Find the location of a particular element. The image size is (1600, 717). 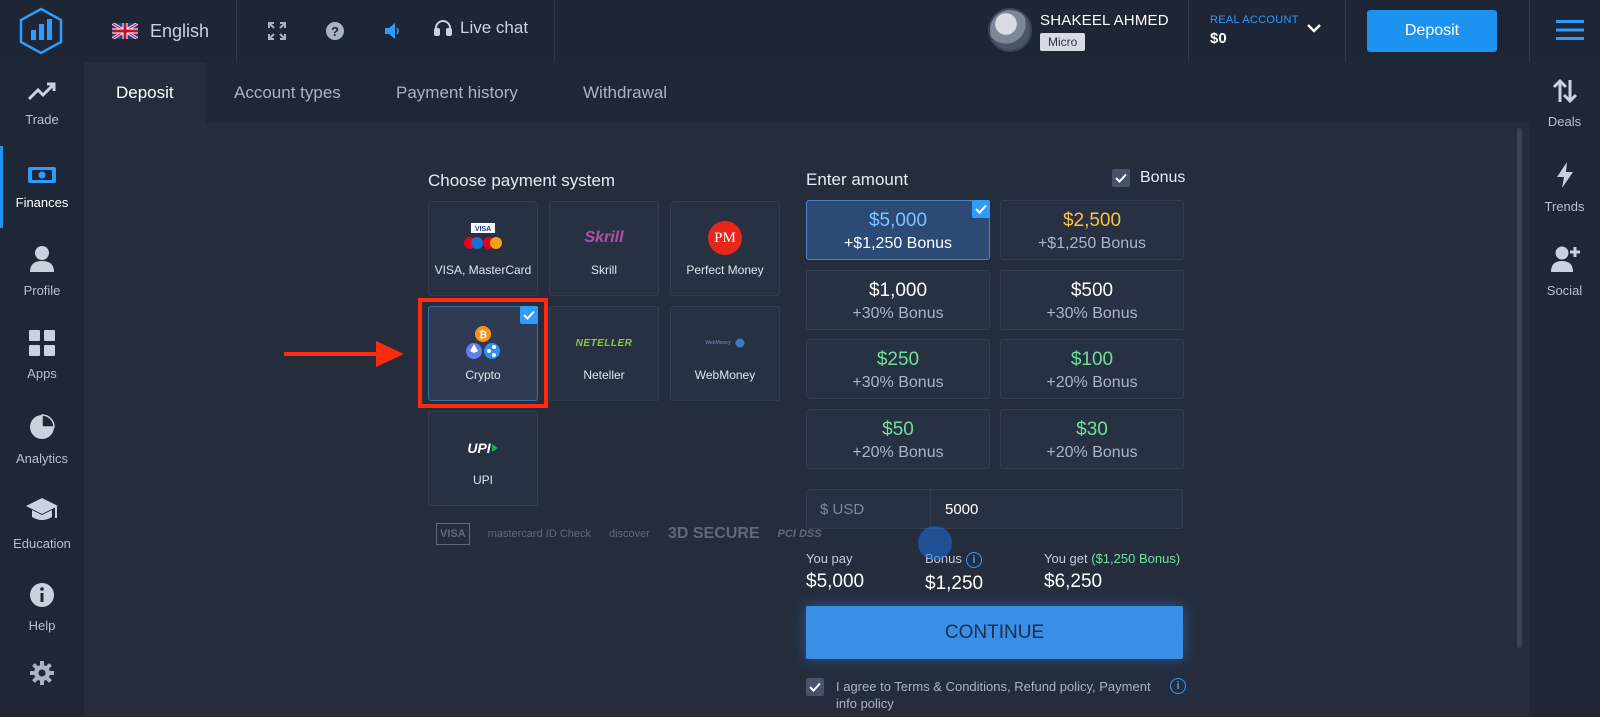

amount-value: $50 is located at coordinates (898, 429).